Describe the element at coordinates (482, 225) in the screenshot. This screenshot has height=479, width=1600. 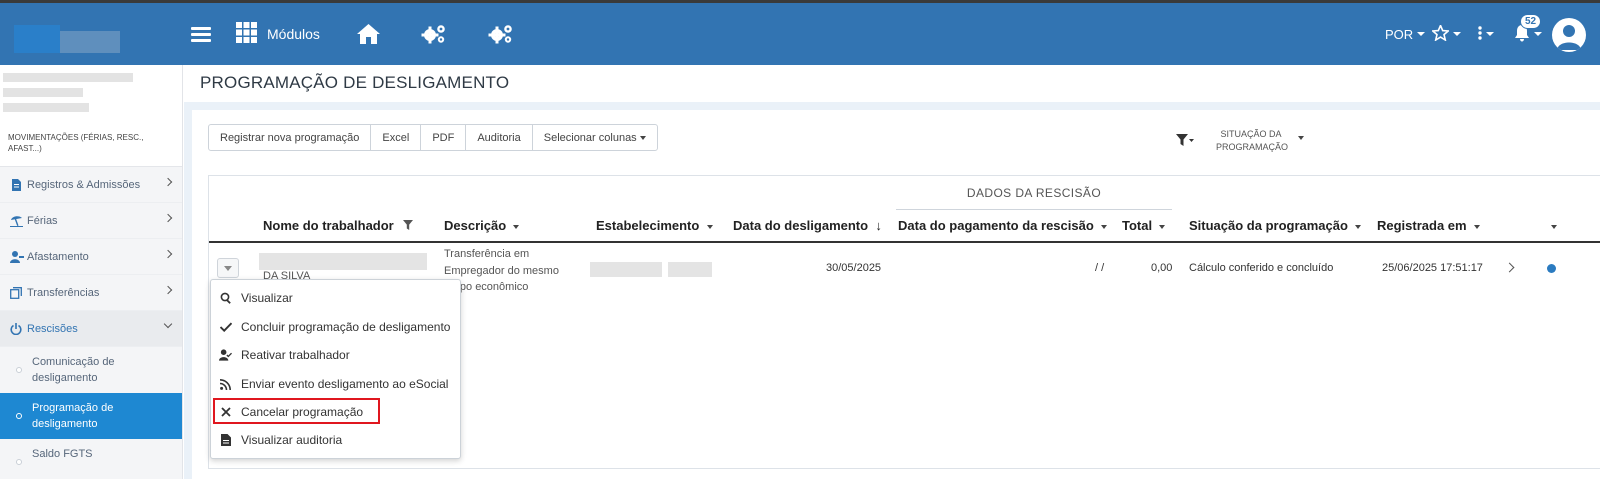
I see `column-header-descricao: Descrição` at that location.